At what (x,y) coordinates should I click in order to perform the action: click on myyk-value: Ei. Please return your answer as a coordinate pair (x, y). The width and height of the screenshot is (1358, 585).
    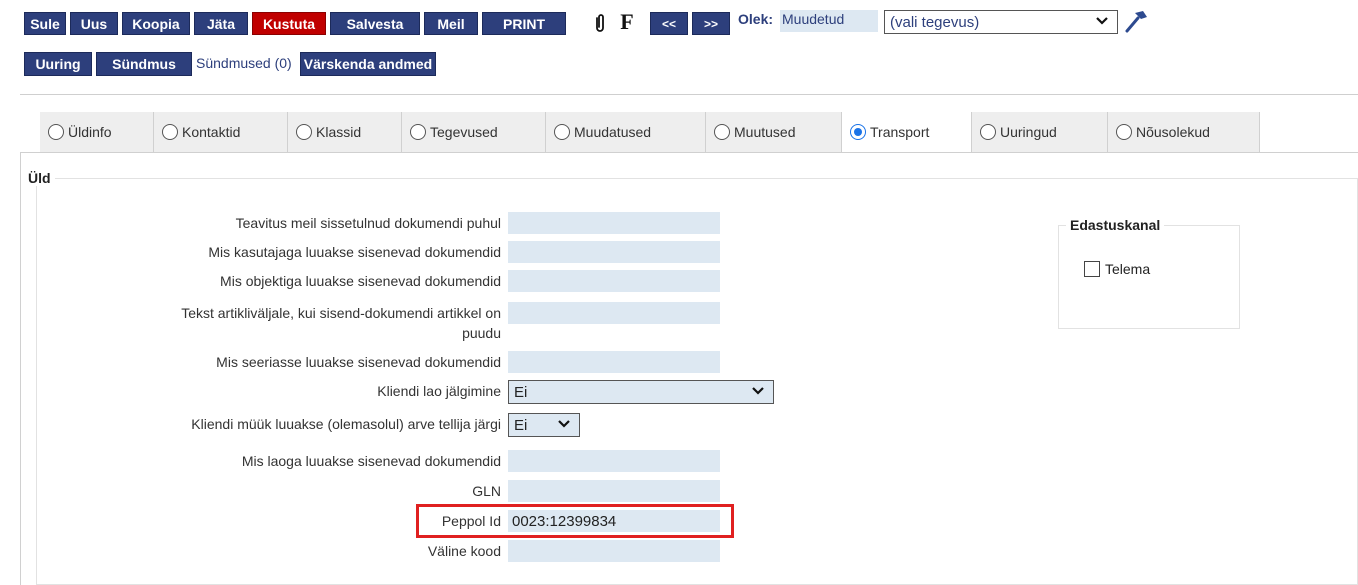
    Looking at the image, I should click on (521, 425).